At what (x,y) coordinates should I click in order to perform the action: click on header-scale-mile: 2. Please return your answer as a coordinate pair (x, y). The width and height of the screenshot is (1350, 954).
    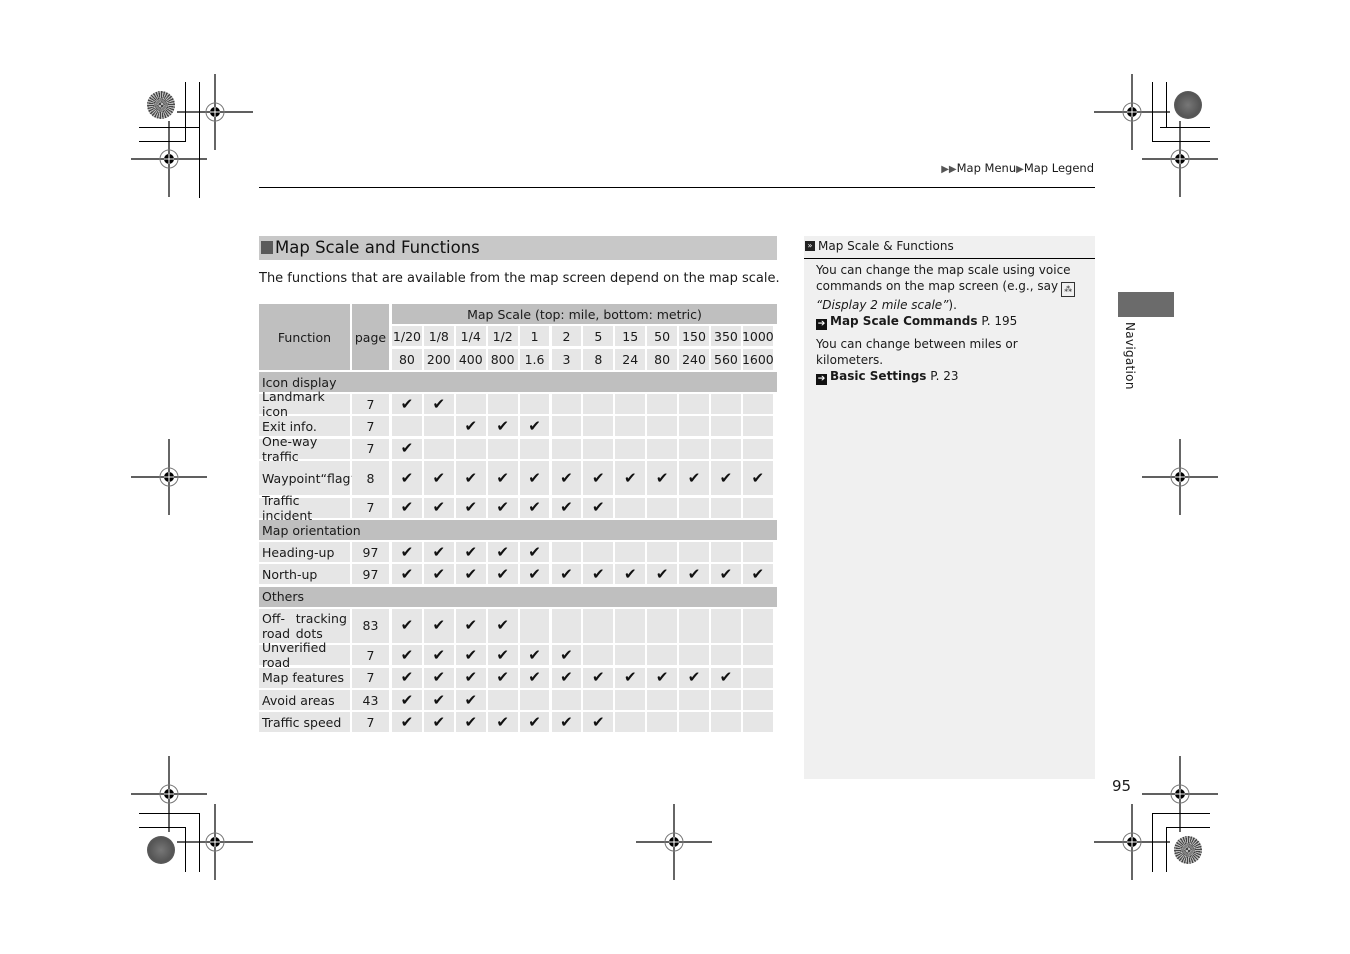
    Looking at the image, I should click on (566, 336).